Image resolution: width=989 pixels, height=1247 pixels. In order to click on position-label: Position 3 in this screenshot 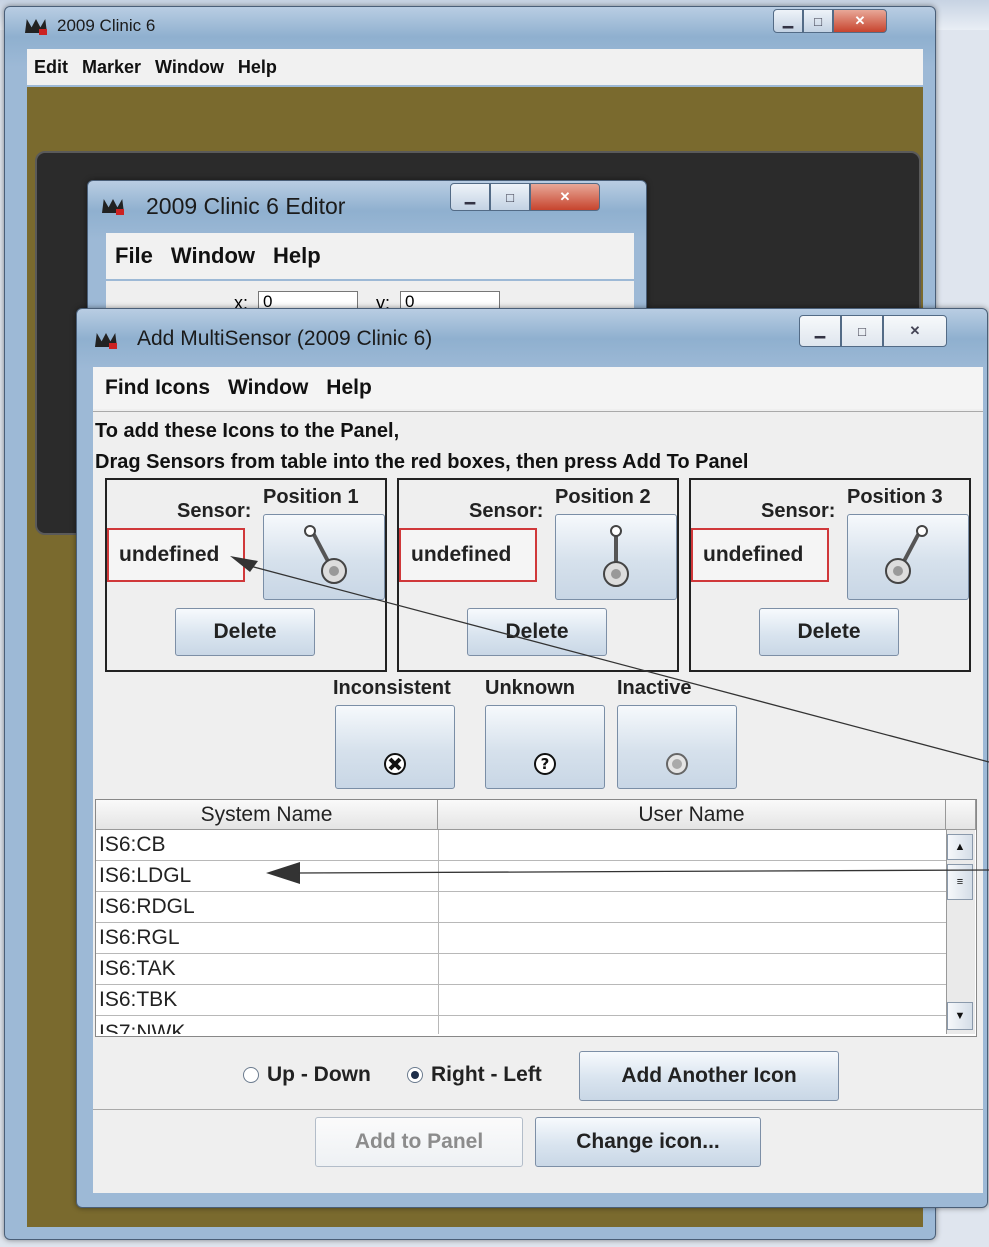, I will do `click(895, 497)`.